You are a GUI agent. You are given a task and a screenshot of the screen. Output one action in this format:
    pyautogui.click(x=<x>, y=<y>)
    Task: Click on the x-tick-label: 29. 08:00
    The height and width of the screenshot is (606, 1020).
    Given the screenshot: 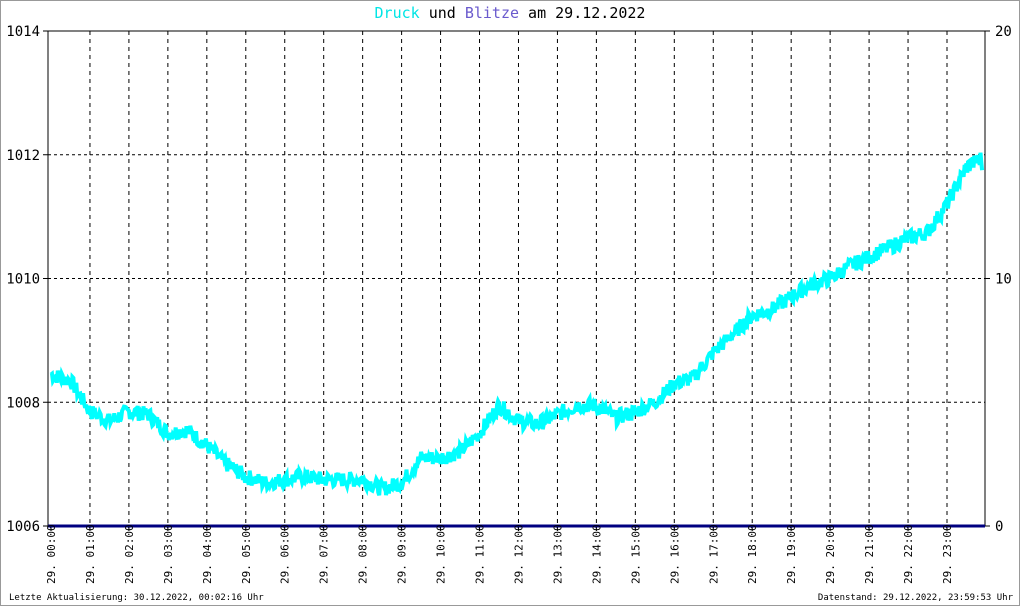 What is the action you would take?
    pyautogui.click(x=363, y=554)
    